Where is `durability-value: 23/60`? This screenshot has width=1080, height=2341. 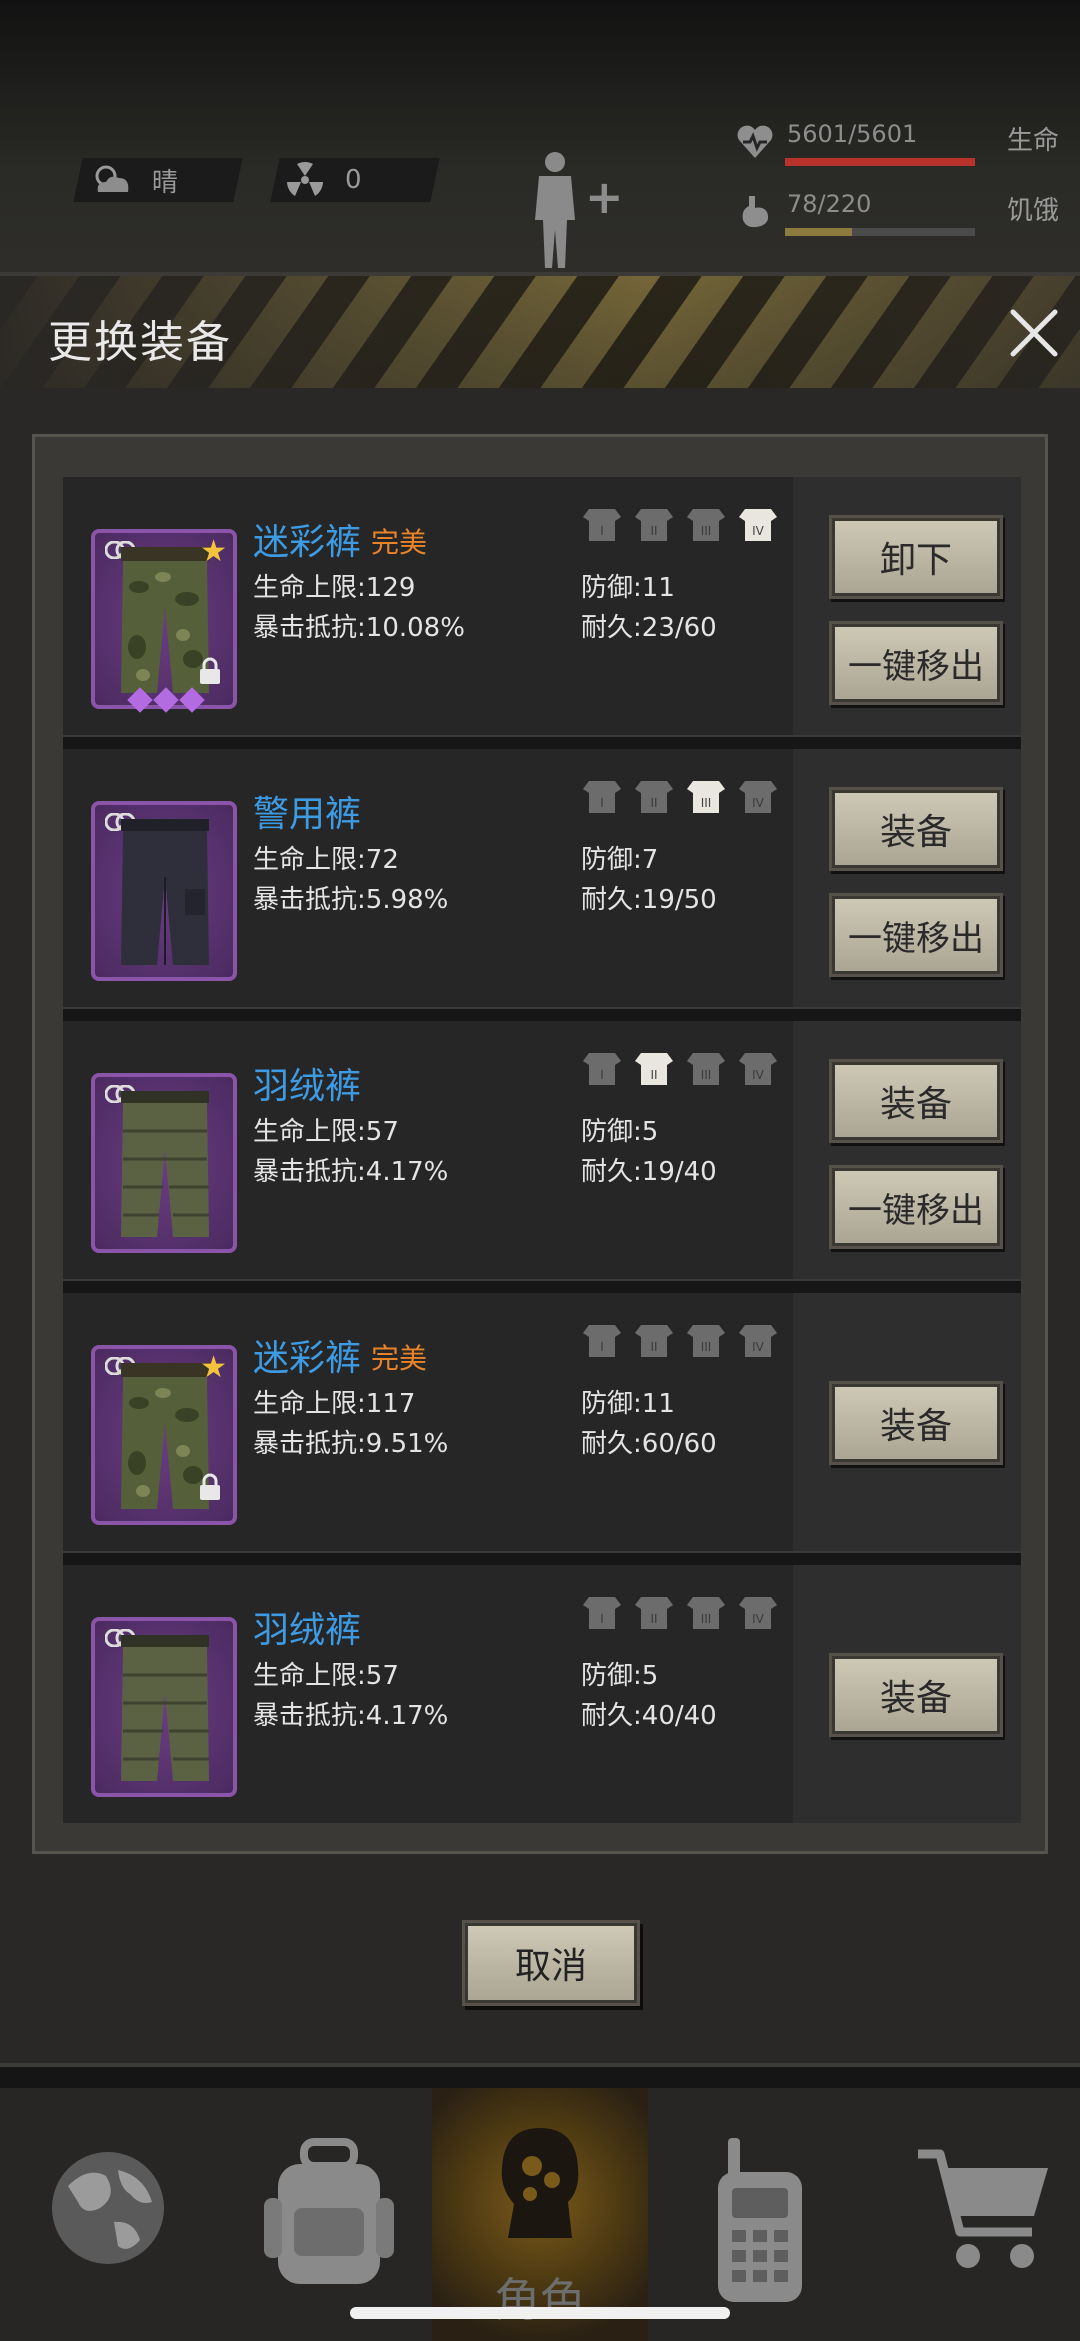
durability-value: 23/60 is located at coordinates (679, 628).